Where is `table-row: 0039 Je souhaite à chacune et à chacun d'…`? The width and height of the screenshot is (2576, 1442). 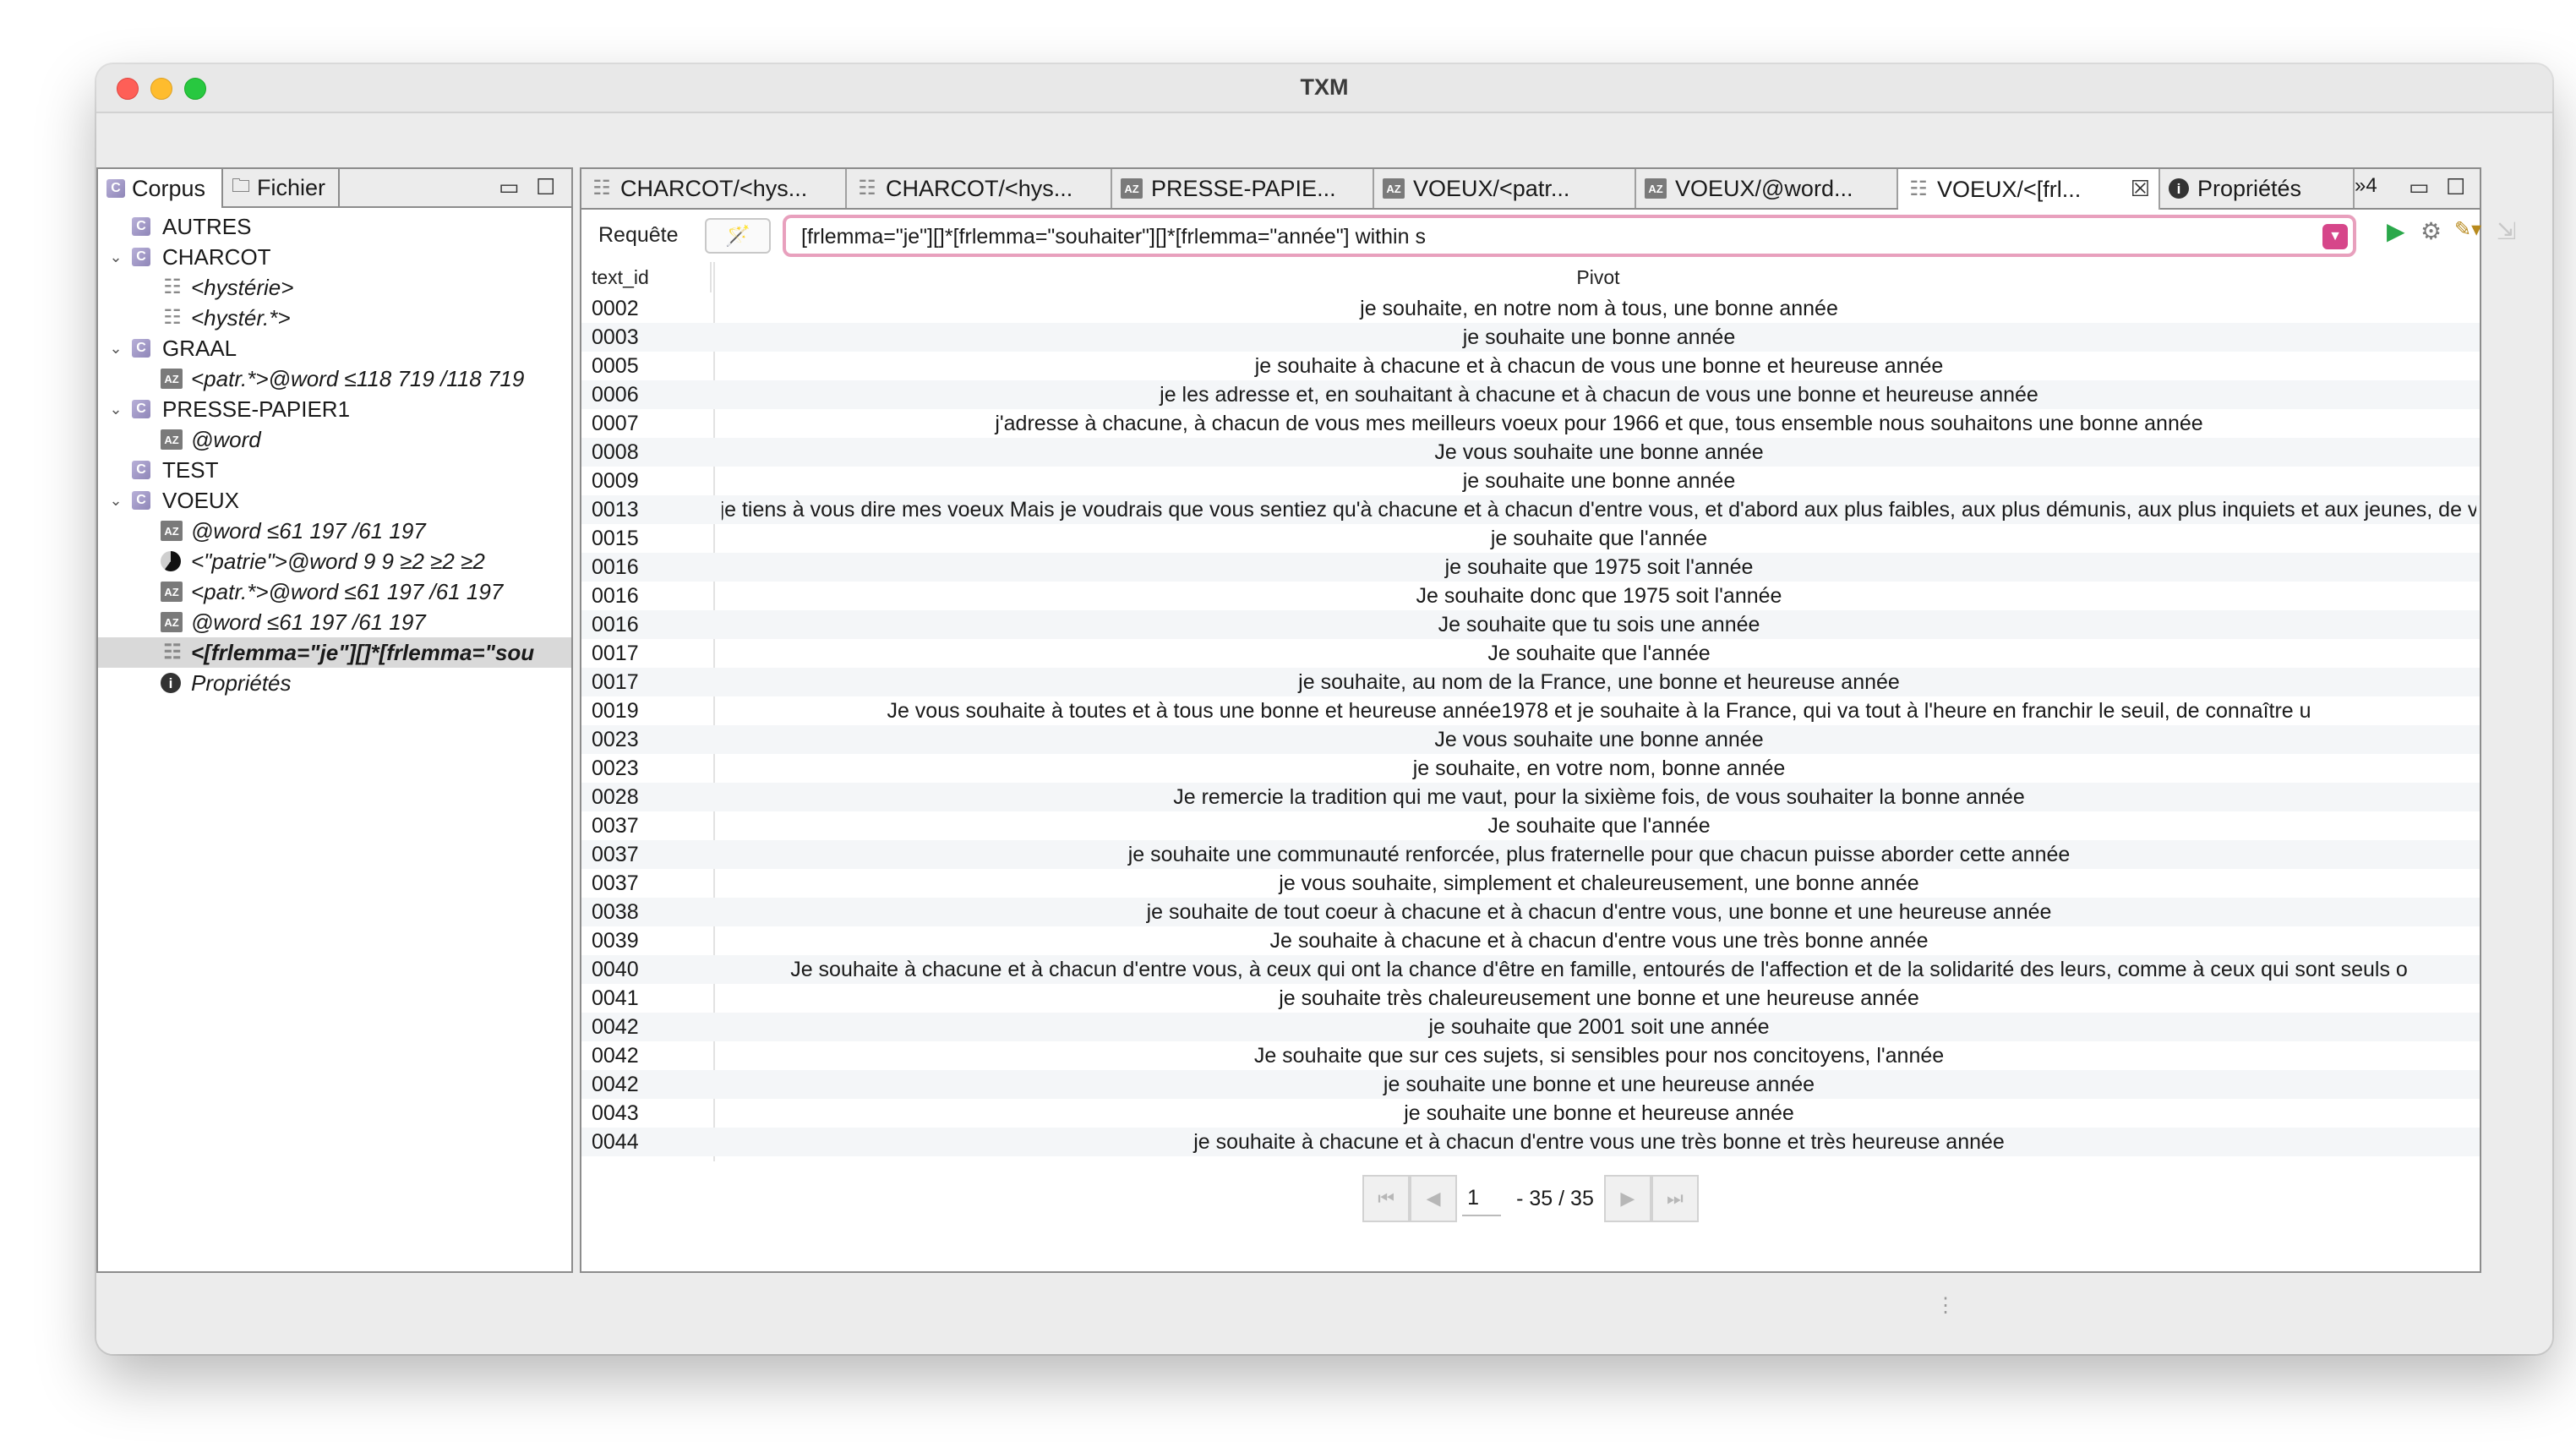 table-row: 0039 Je souhaite à chacune et à chacun d'… is located at coordinates (1530, 940).